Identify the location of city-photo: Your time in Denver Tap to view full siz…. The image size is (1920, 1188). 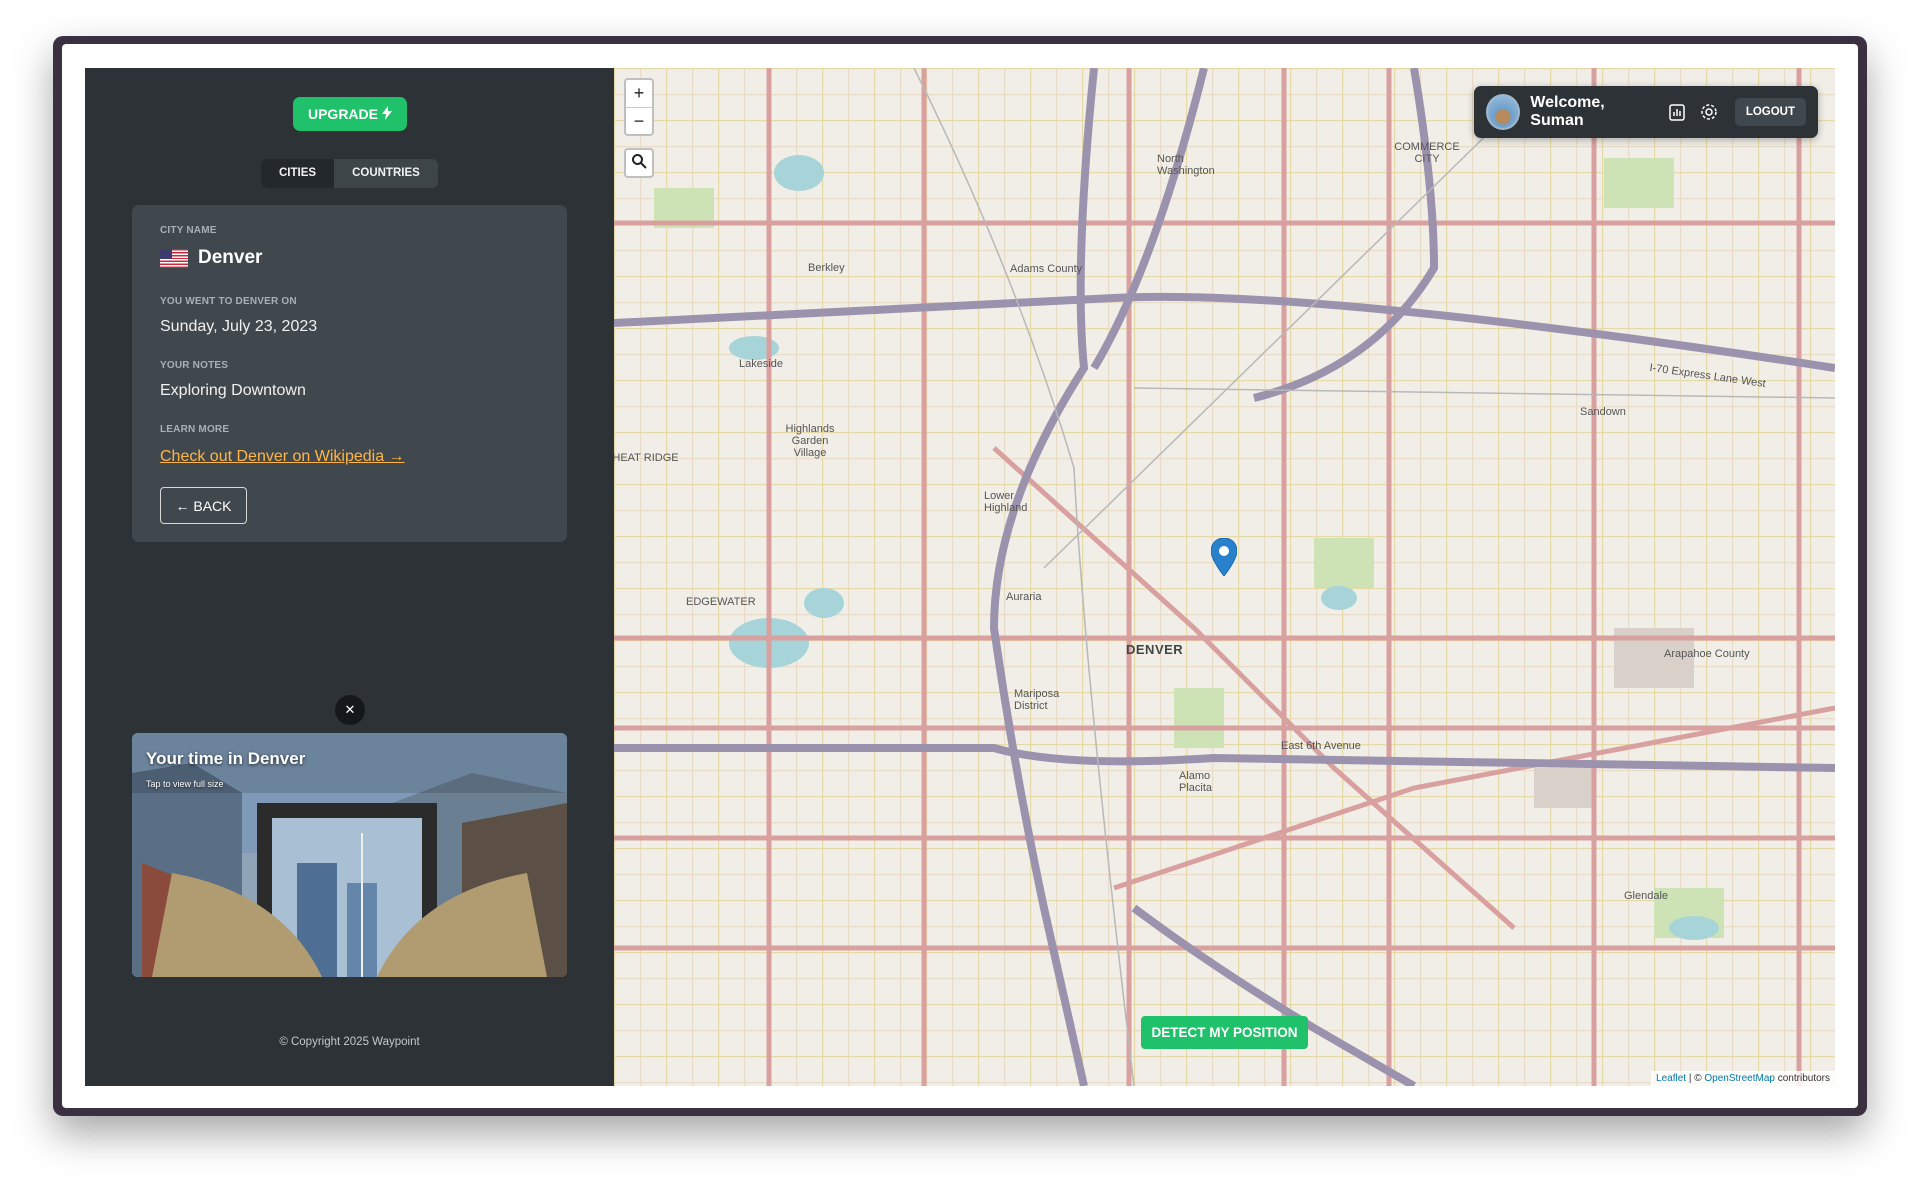
(349, 855).